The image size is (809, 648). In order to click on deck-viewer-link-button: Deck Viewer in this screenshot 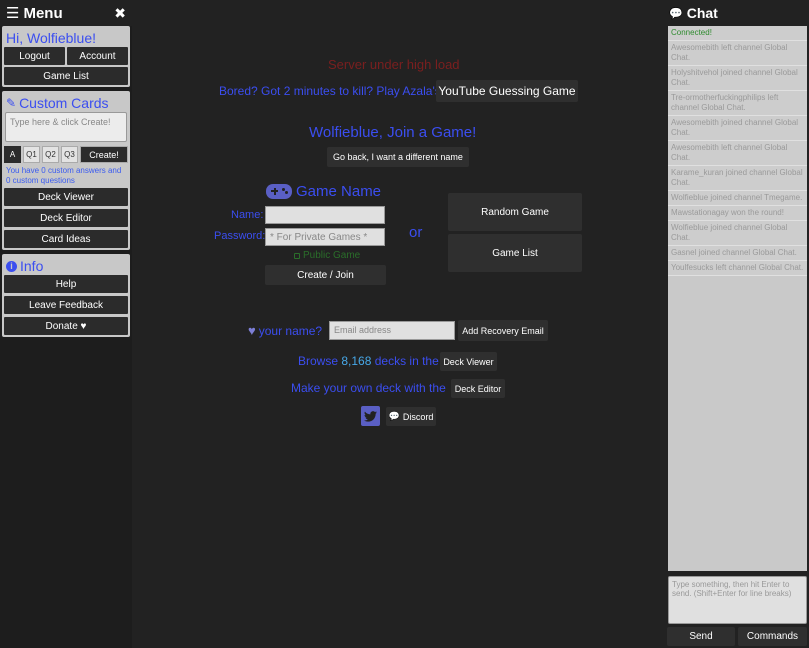, I will do `click(468, 361)`.